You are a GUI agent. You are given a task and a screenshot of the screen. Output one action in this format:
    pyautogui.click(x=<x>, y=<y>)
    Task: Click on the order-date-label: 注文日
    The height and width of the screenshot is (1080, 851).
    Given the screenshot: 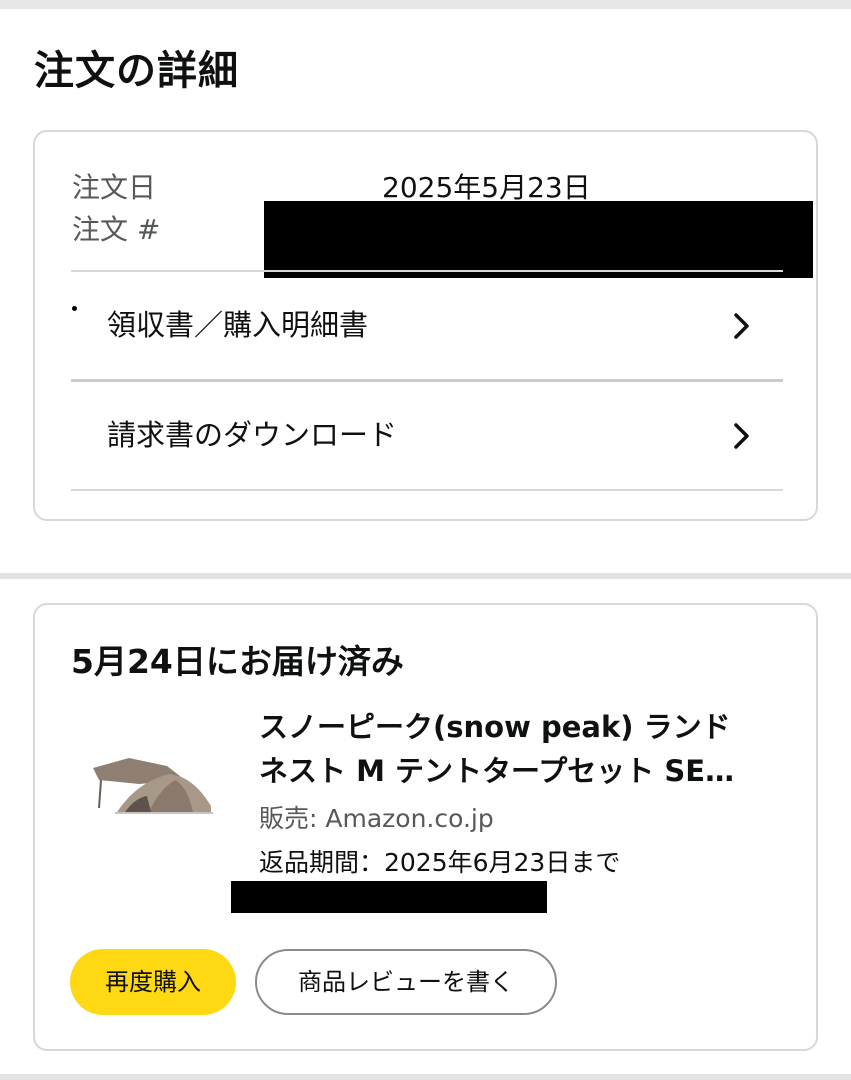 What is the action you would take?
    pyautogui.click(x=114, y=187)
    